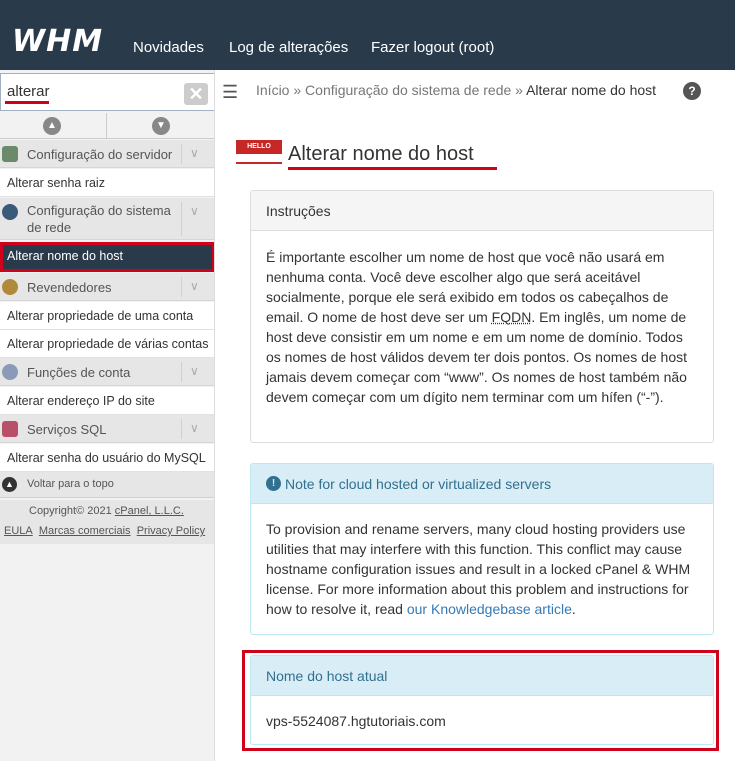 The height and width of the screenshot is (761, 735). I want to click on panel-title: Instruções, so click(298, 211).